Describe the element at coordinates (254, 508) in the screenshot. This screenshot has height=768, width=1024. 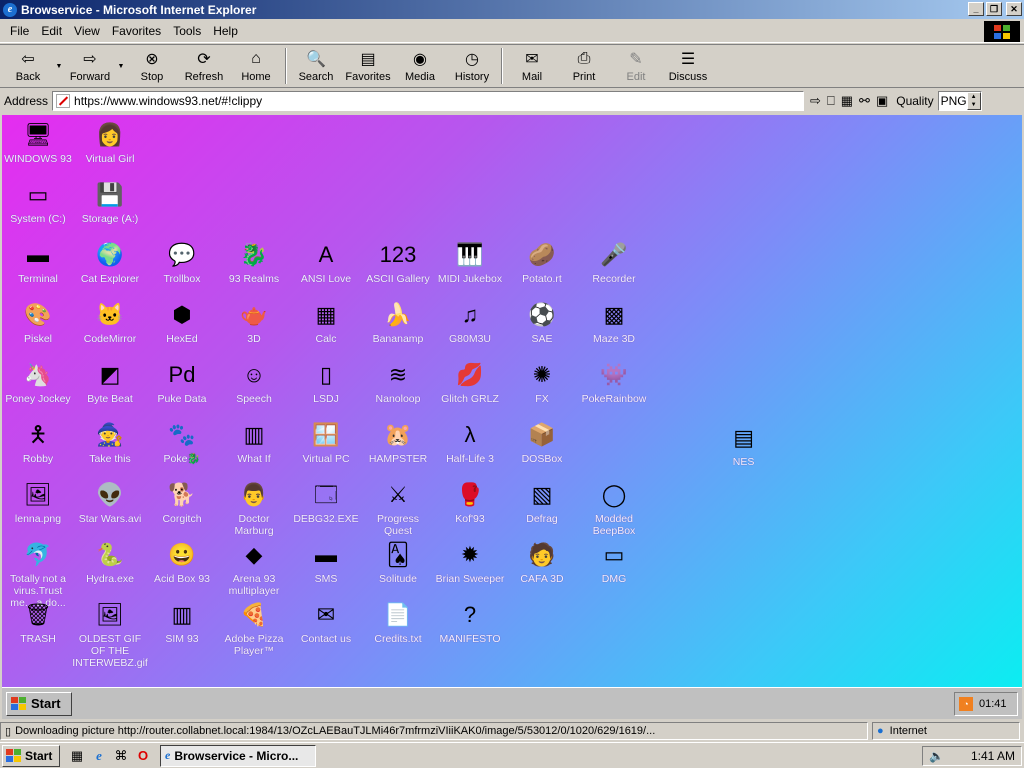
I see `desktop-icon-doctor-marburg: 👨 Doctor Marburg` at that location.